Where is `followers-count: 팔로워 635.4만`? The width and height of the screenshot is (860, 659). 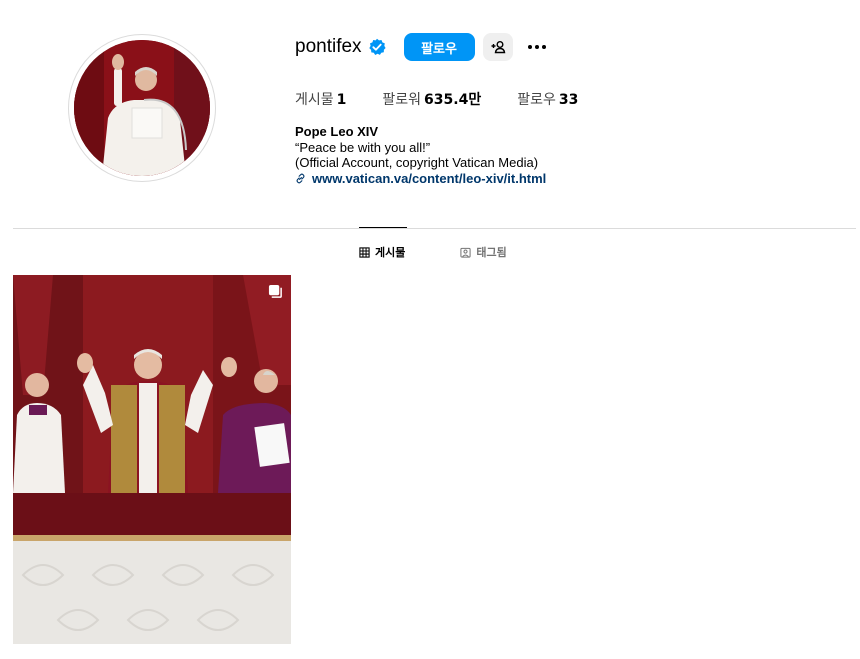 followers-count: 팔로워 635.4만 is located at coordinates (431, 99).